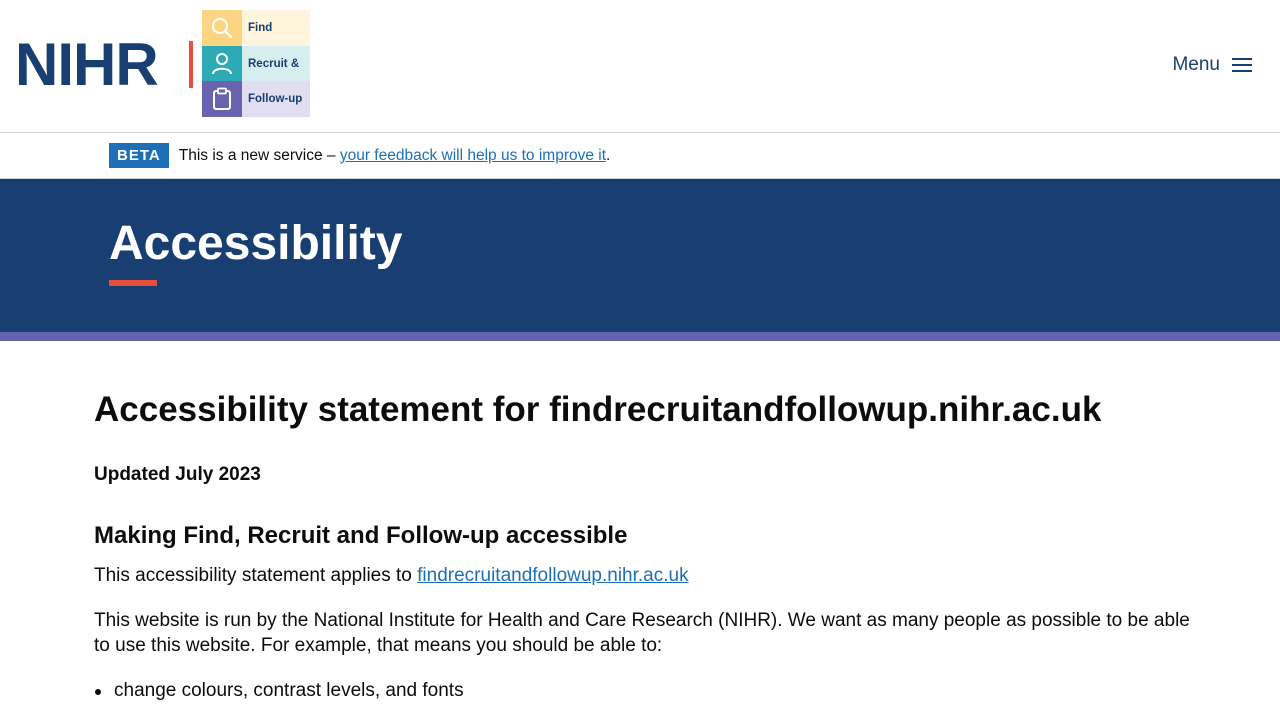 This screenshot has width=1280, height=720. Describe the element at coordinates (552, 575) in the screenshot. I see `site-link: findrecruitandfollowup.nihr.ac.uk` at that location.